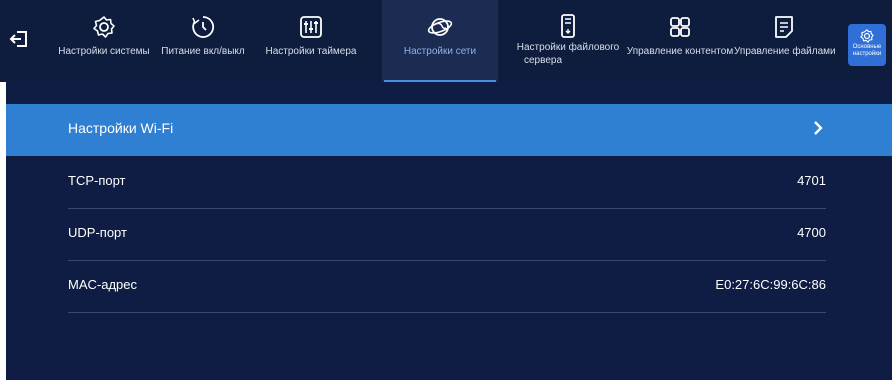 This screenshot has width=892, height=380. What do you see at coordinates (440, 27) in the screenshot?
I see `network-globe-icon` at bounding box center [440, 27].